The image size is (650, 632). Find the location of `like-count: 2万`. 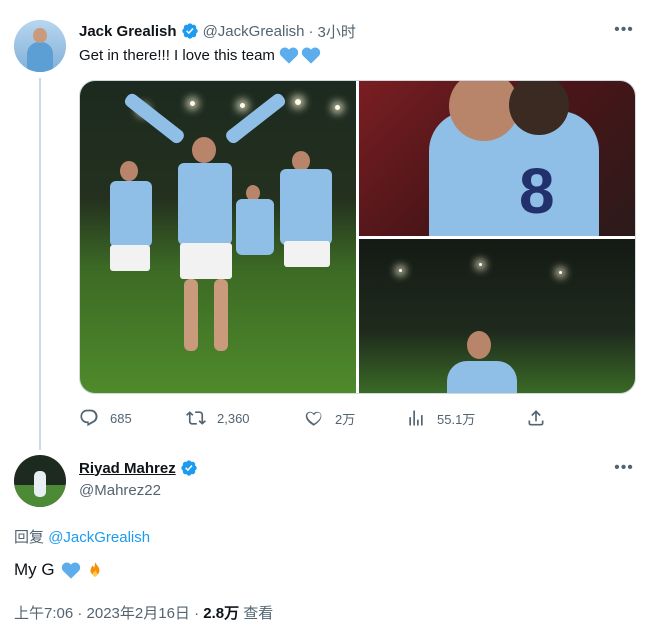

like-count: 2万 is located at coordinates (345, 419).